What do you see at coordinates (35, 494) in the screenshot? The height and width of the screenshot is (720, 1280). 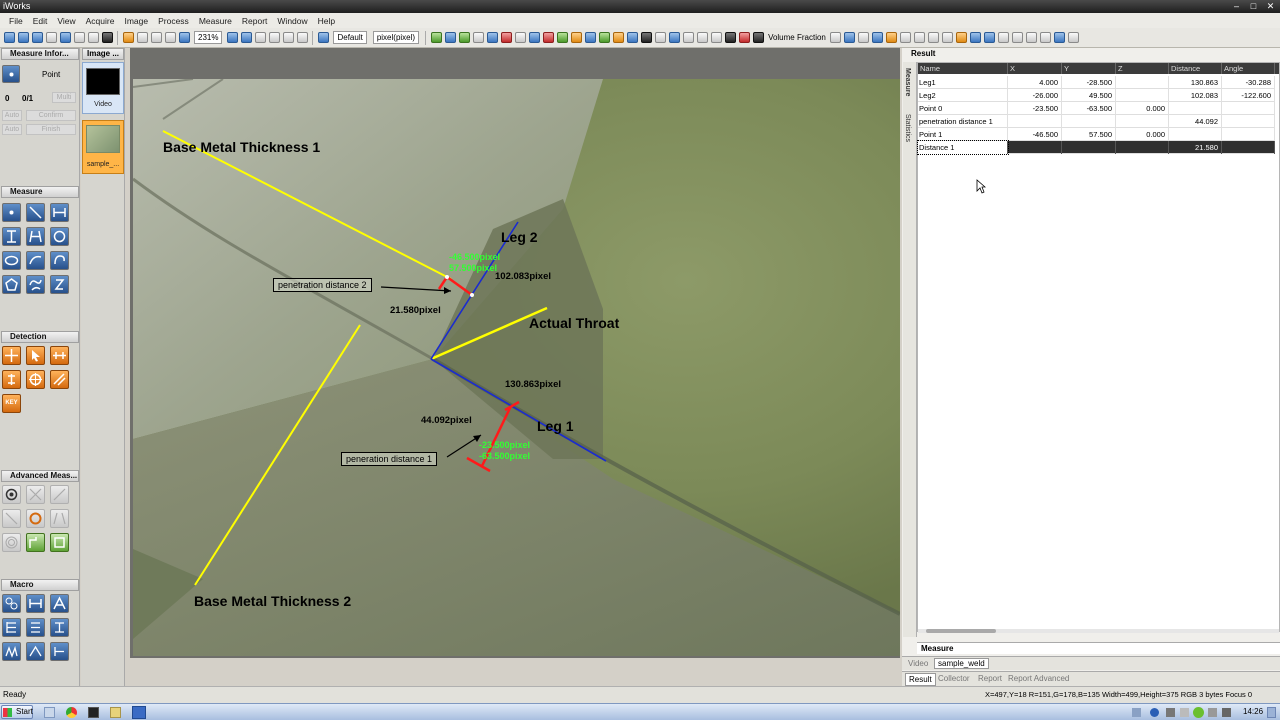 I see `cross-measure-icon` at bounding box center [35, 494].